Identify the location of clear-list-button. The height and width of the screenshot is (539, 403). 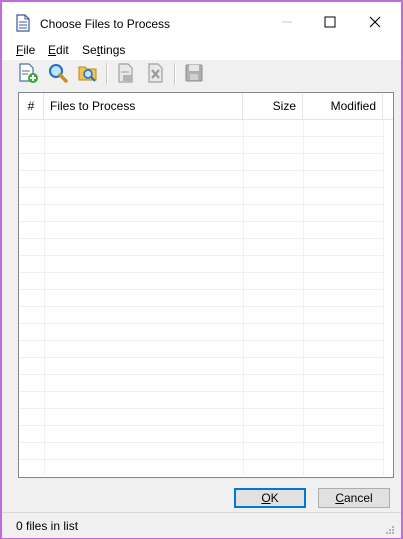
(156, 74).